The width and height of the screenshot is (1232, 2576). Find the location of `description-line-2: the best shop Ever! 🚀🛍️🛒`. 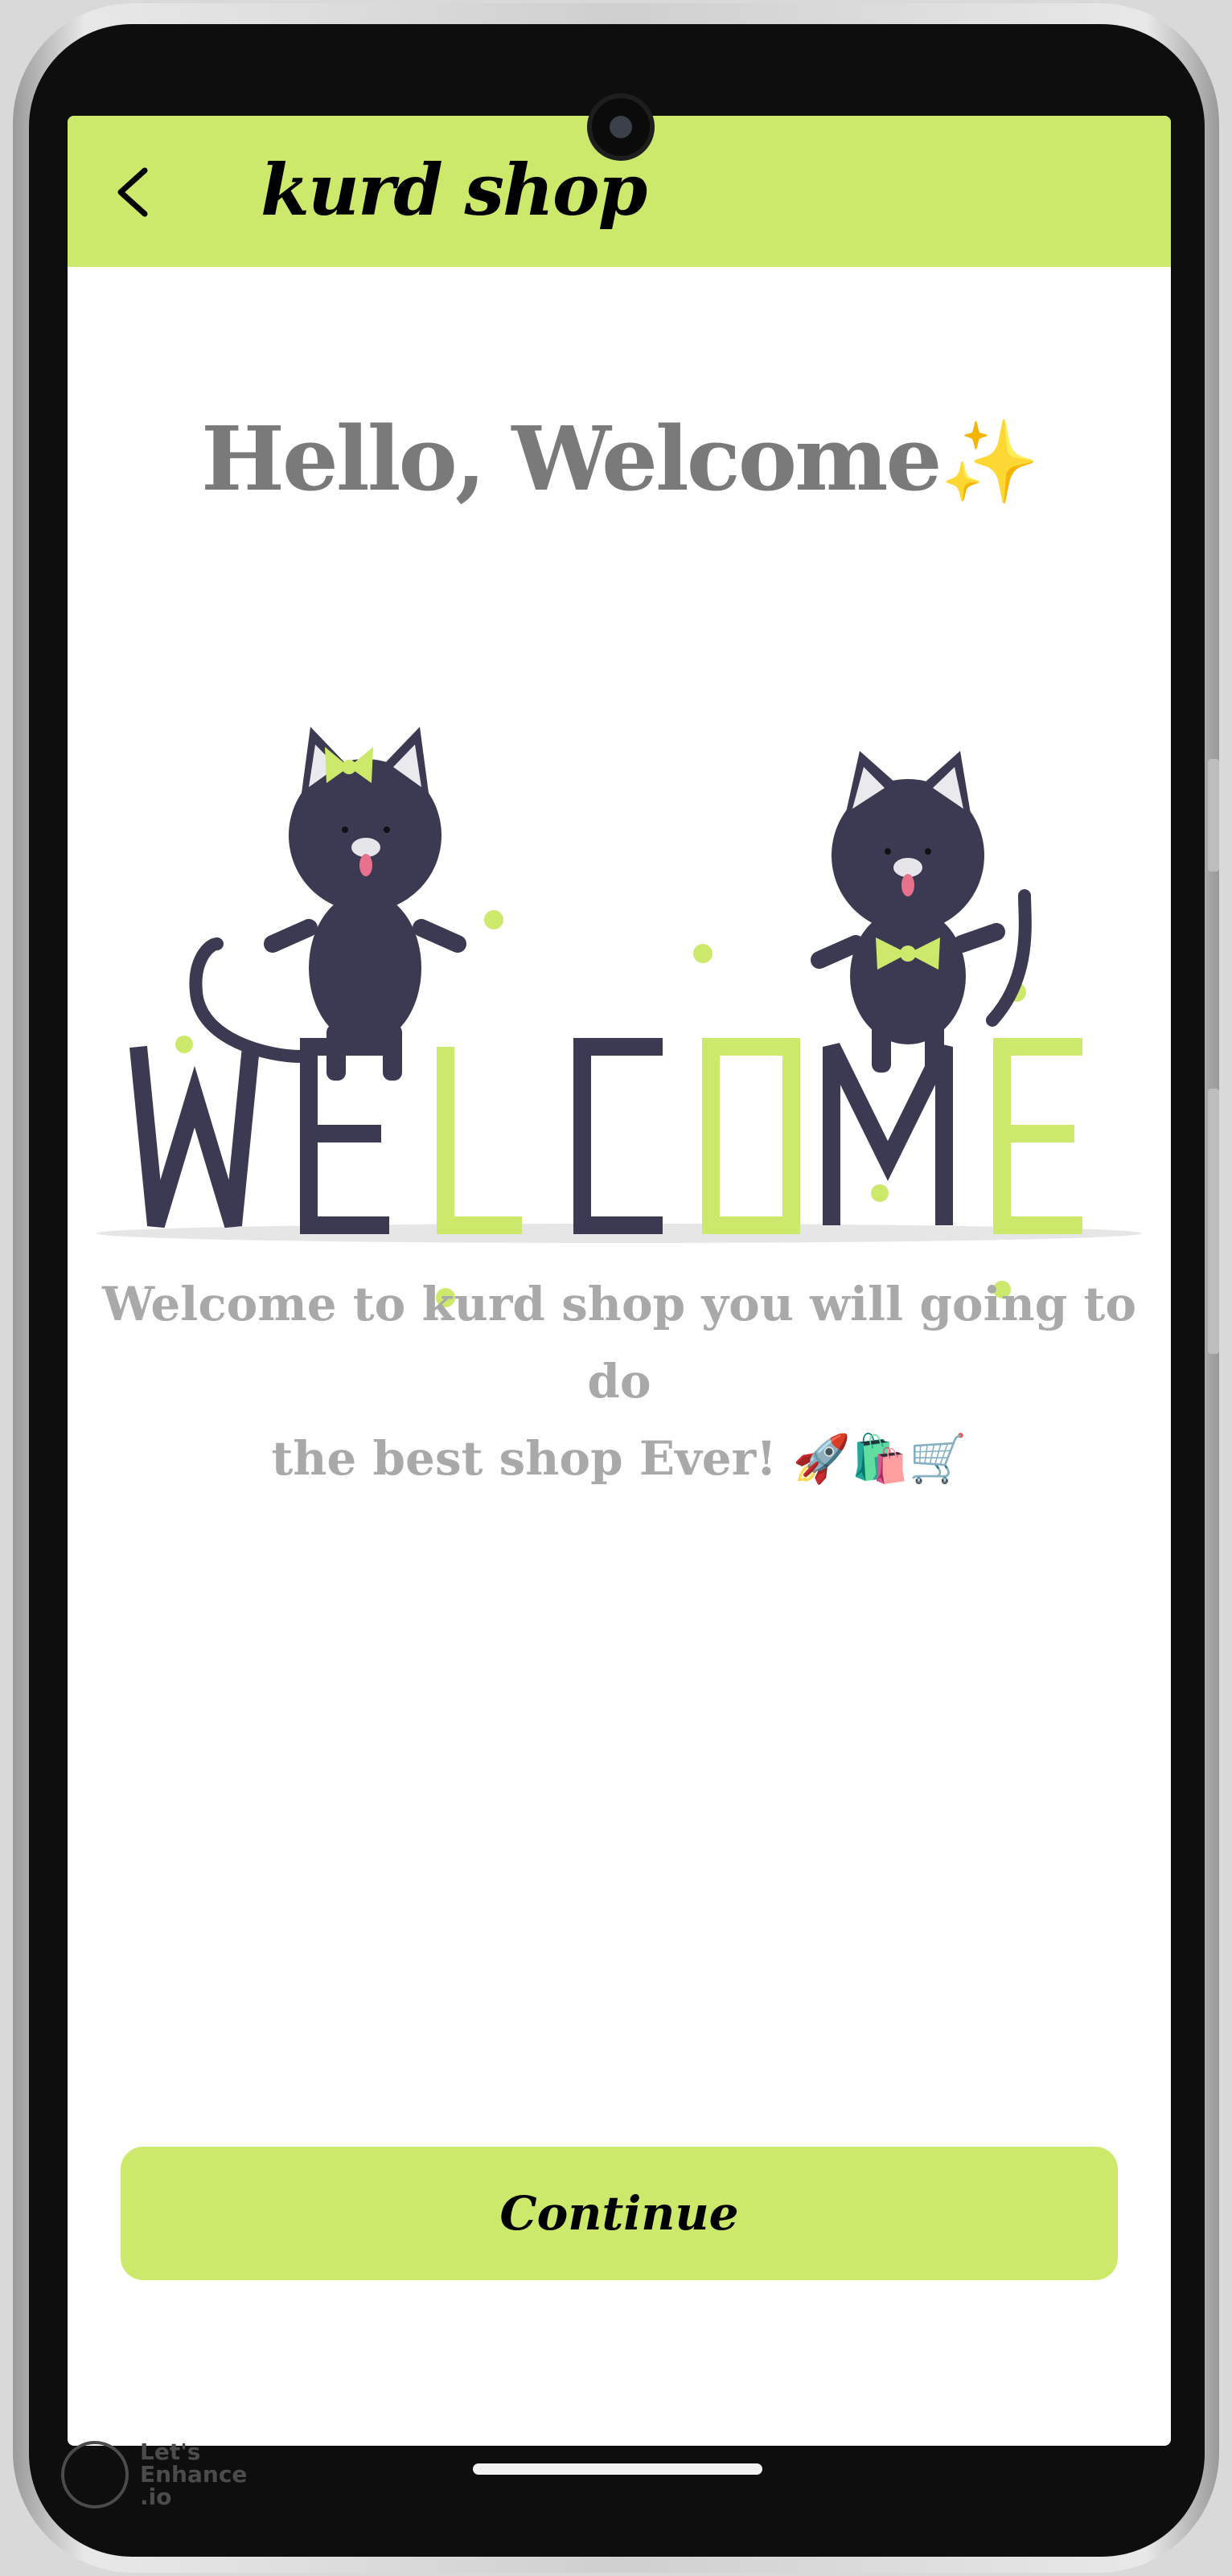

description-line-2: the best shop Ever! 🚀🛍️🛒 is located at coordinates (619, 1458).